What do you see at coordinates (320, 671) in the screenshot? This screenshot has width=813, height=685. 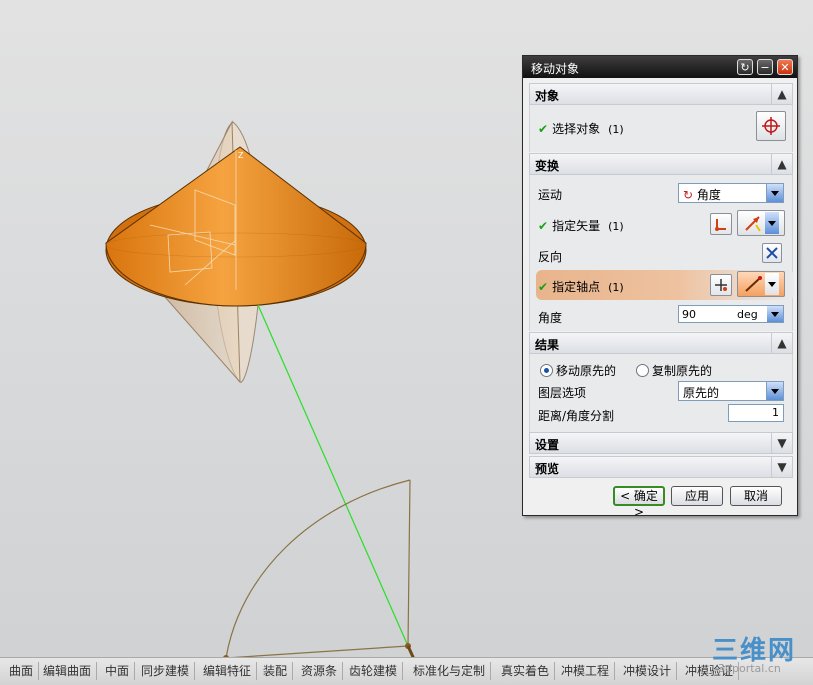 I see `tab-item: 资源条` at bounding box center [320, 671].